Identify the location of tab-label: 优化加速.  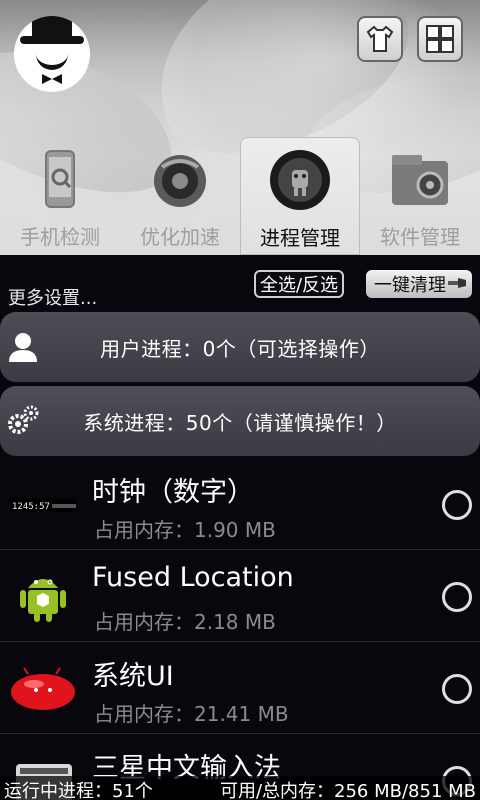
(180, 237).